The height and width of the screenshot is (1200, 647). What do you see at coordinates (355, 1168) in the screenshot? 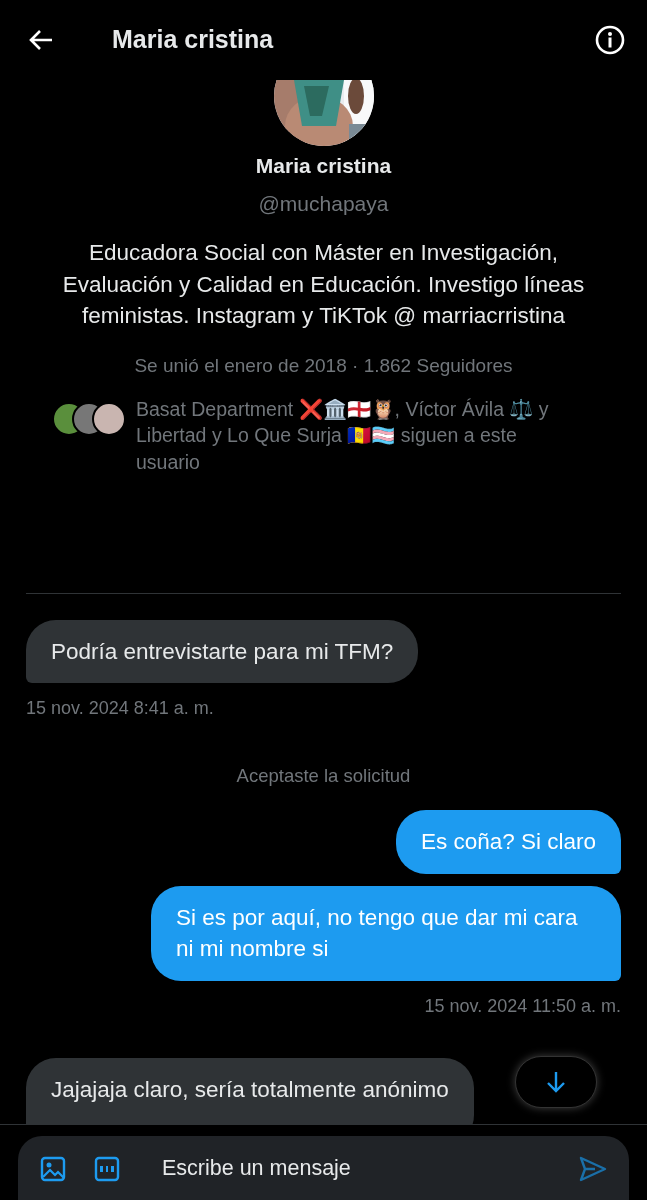
I see `message-input: Escribe un mensaje` at bounding box center [355, 1168].